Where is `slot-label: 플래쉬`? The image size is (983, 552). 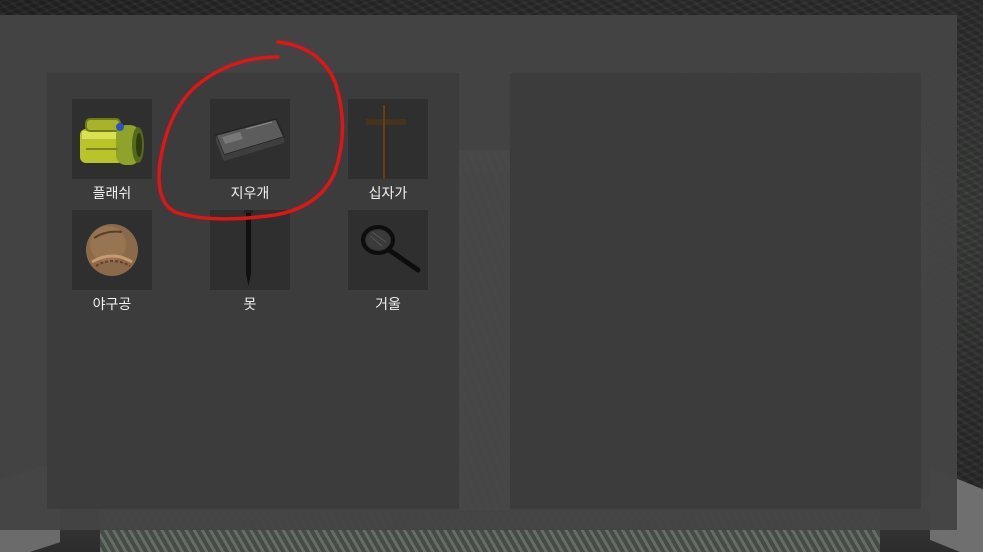
slot-label: 플래쉬 is located at coordinates (112, 194).